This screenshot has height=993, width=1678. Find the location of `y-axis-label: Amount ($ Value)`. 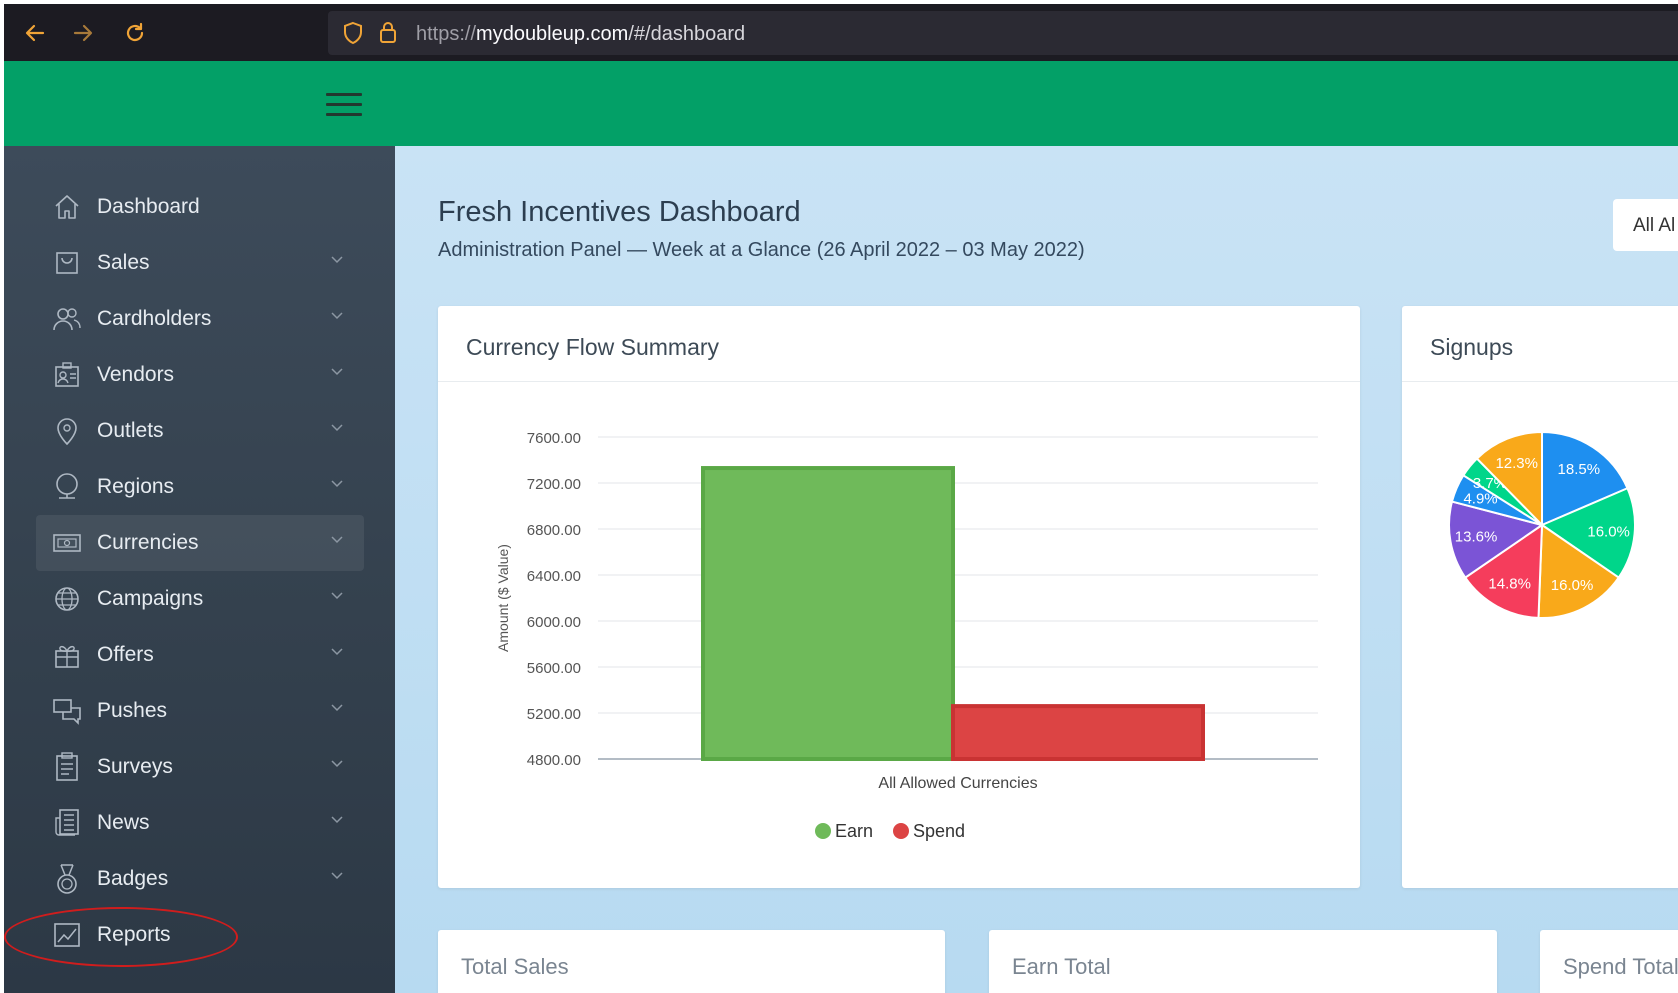

y-axis-label: Amount ($ Value) is located at coordinates (503, 598).